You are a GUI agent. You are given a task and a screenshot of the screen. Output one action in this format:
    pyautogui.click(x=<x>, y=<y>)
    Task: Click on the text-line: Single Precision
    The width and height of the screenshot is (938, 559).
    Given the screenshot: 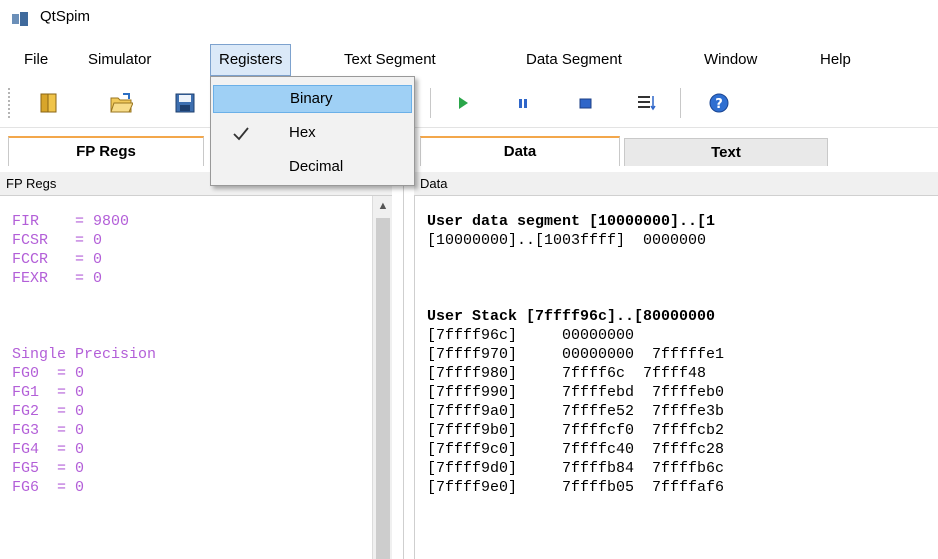 What is the action you would take?
    pyautogui.click(x=84, y=354)
    